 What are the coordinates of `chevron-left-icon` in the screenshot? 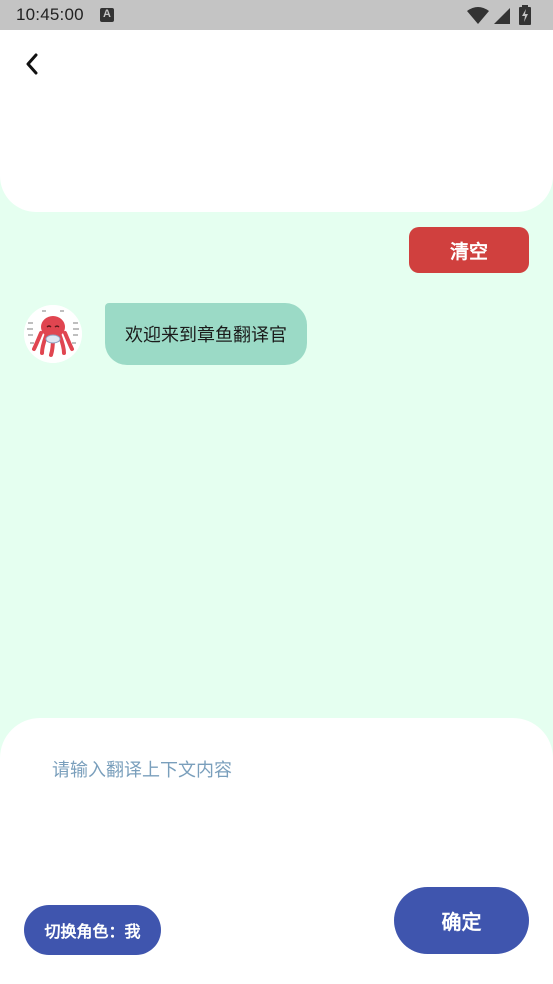 It's located at (32, 64).